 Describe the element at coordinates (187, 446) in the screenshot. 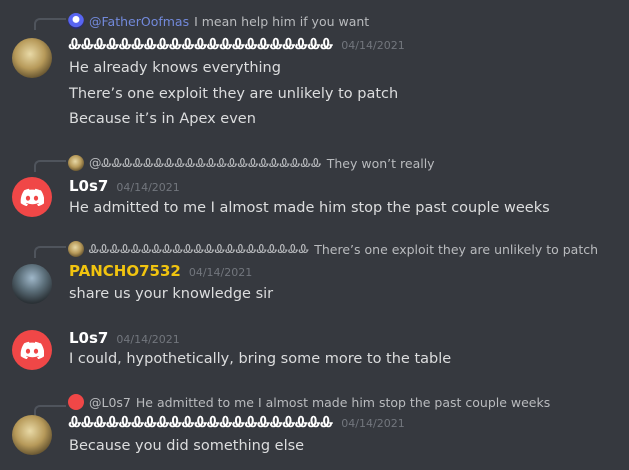

I see `message-text: Because you did something else` at that location.